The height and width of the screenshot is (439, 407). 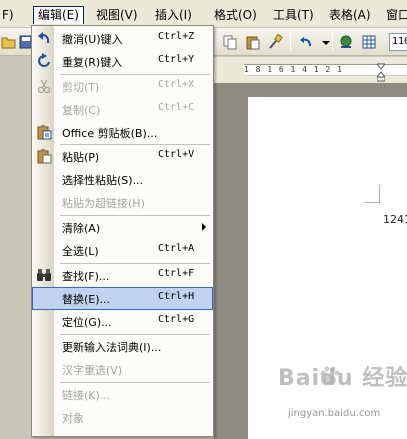 What do you see at coordinates (122, 417) in the screenshot?
I see `menu-item-object: 对象` at bounding box center [122, 417].